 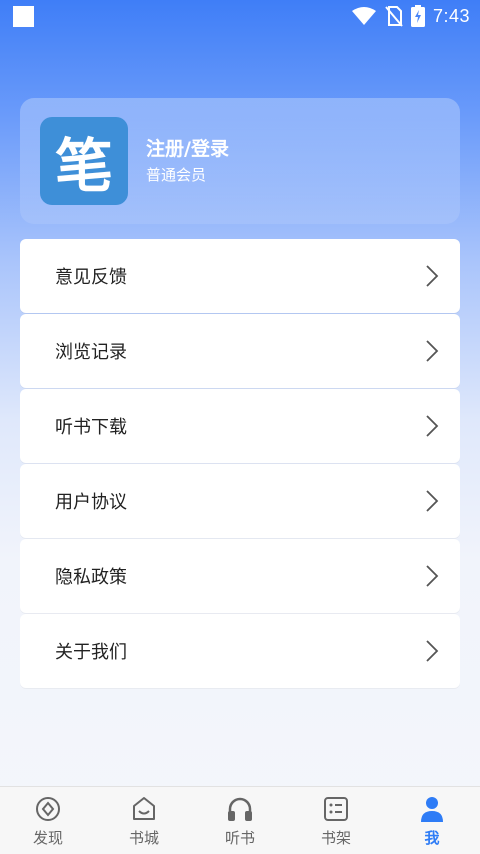 I want to click on bottom-nav: 发现 书城 听书 书架 我, so click(x=240, y=820).